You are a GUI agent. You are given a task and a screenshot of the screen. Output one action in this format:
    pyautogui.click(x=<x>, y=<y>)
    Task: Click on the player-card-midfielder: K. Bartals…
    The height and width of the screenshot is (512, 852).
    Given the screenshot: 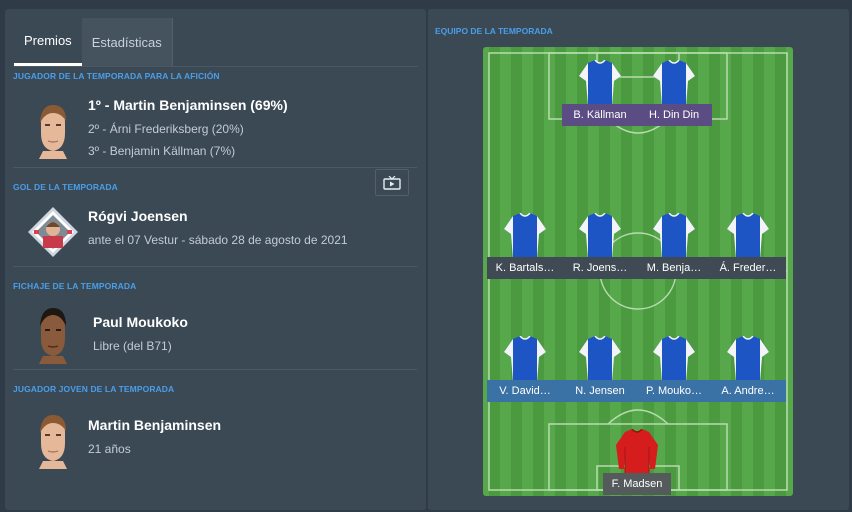 What is the action you would take?
    pyautogui.click(x=525, y=247)
    